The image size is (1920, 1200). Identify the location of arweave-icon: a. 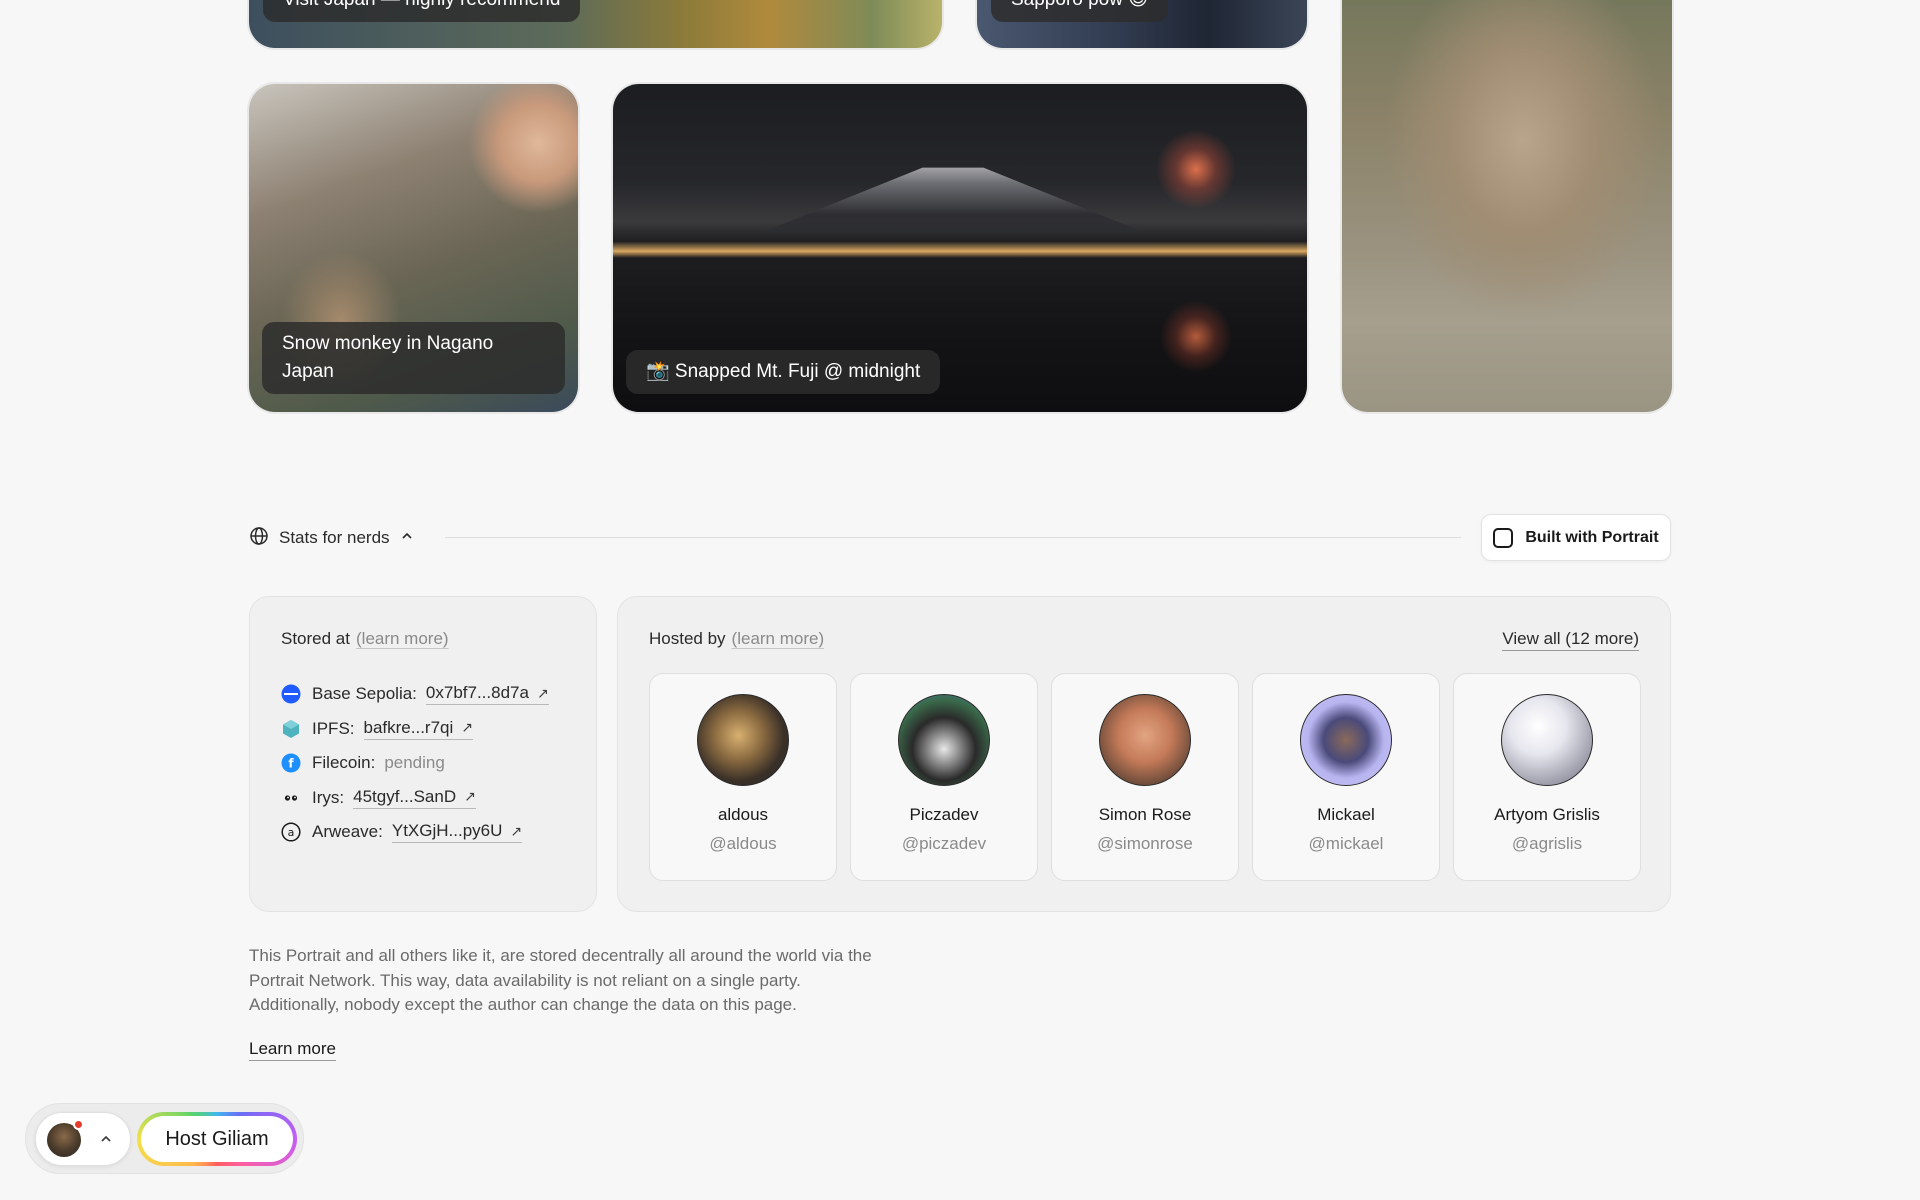
(291, 832).